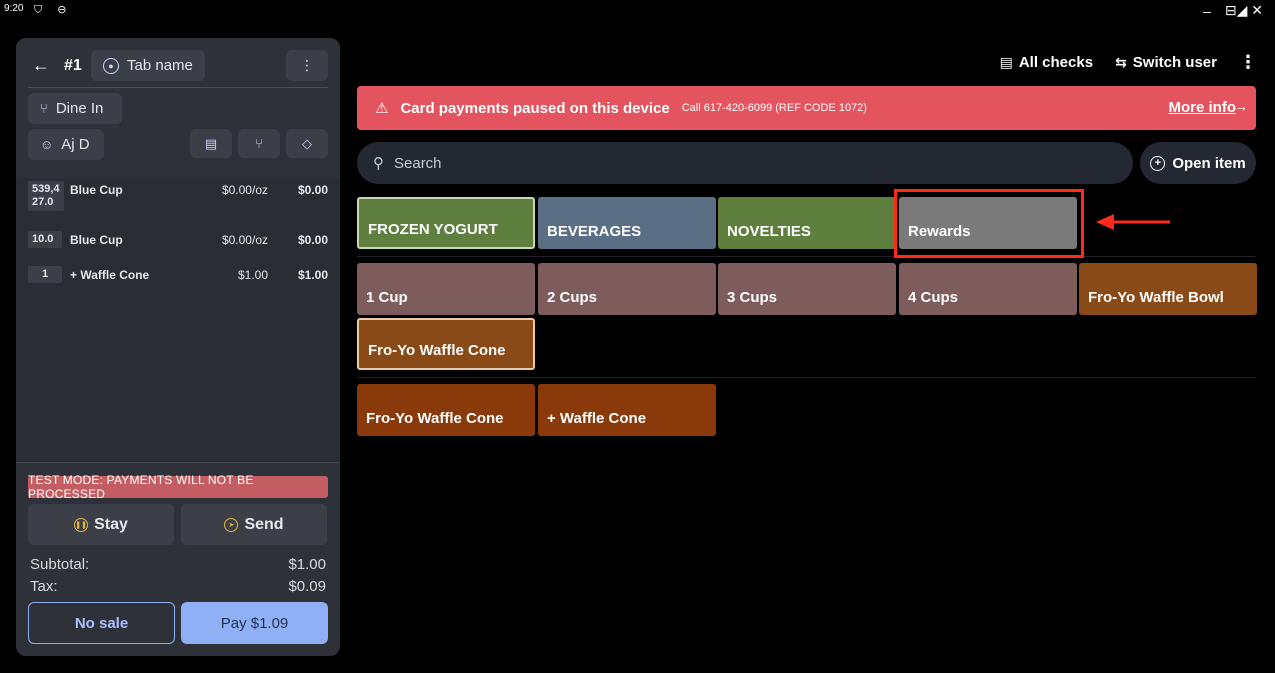  I want to click on banner-phone: Call 617-420-6099 (REF CODE 1072), so click(774, 108).